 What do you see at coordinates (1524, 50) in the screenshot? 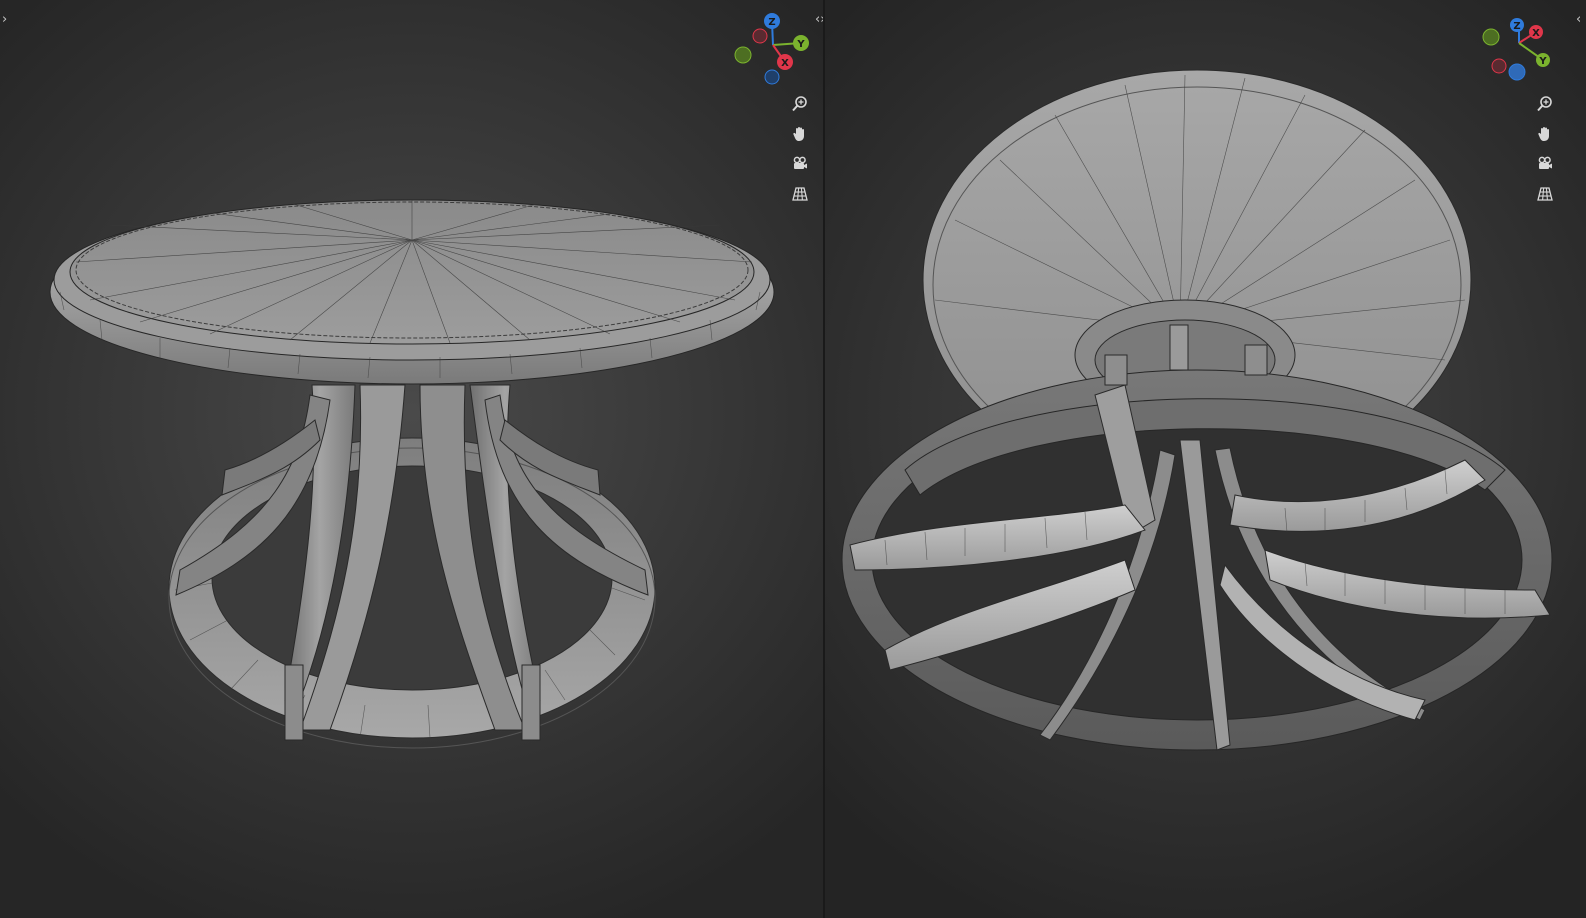
I see `navigation-gizmo: Z X Y` at bounding box center [1524, 50].